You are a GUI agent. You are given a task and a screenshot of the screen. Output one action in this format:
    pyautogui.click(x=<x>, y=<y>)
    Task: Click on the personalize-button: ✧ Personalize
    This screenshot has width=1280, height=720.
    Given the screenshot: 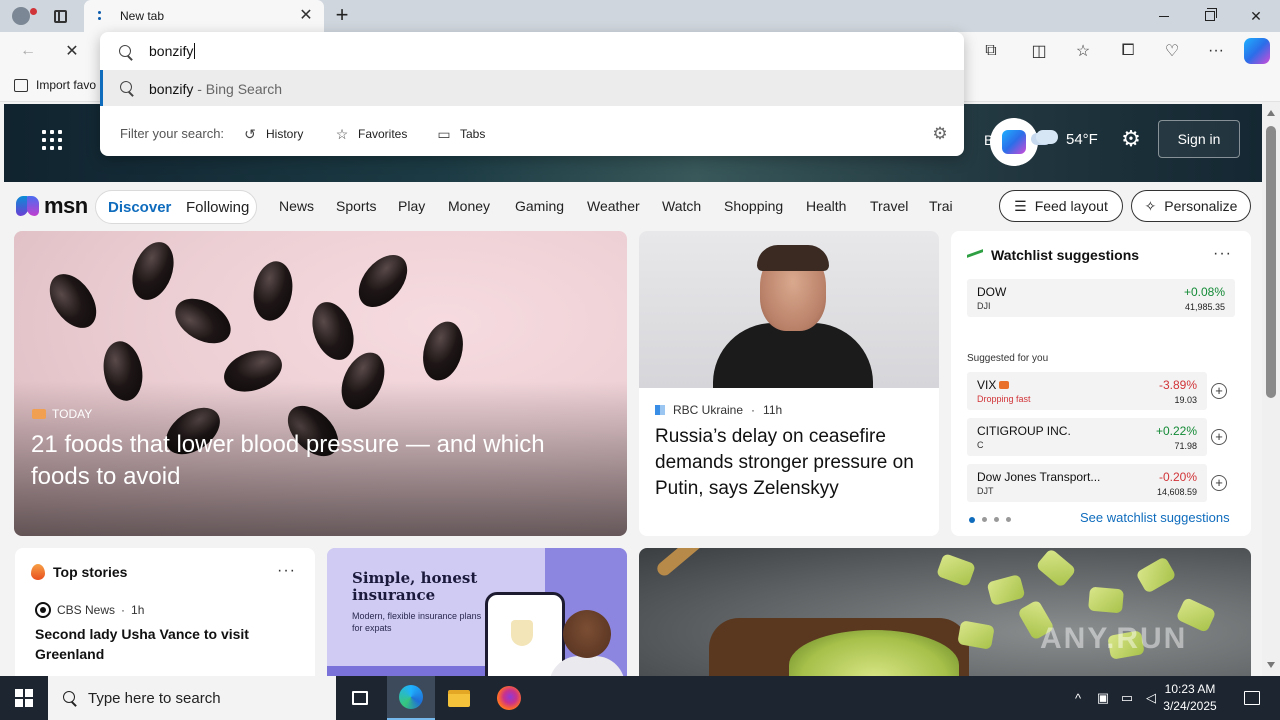 What is the action you would take?
    pyautogui.click(x=1191, y=206)
    